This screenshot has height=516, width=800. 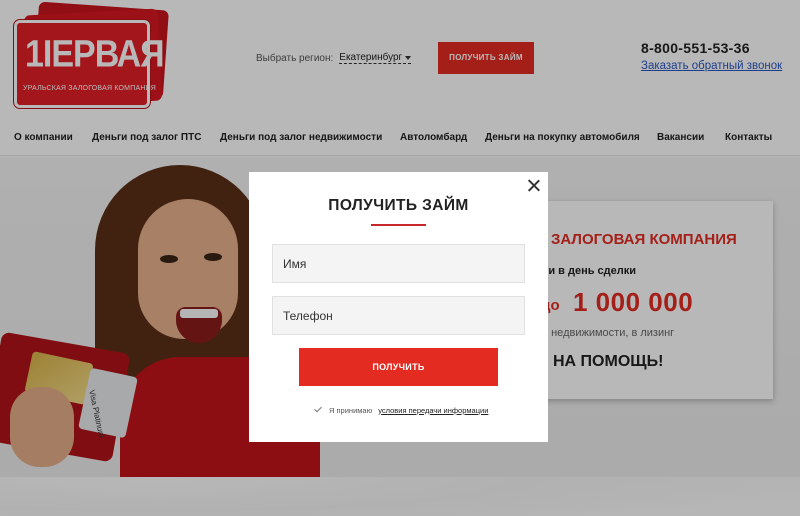 What do you see at coordinates (534, 186) in the screenshot?
I see `close-icon` at bounding box center [534, 186].